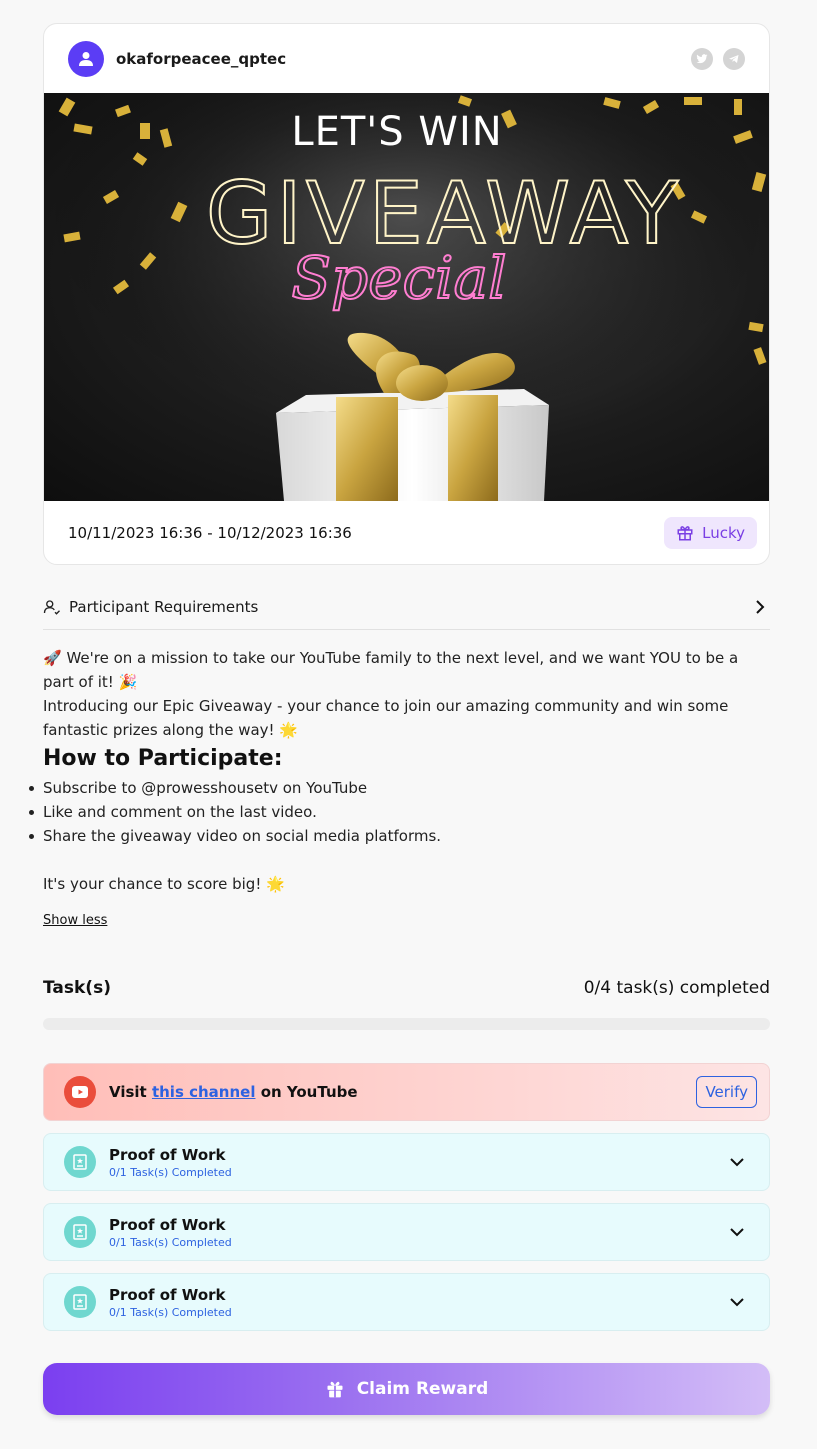  What do you see at coordinates (75, 921) in the screenshot?
I see `show-less-link: Show less` at bounding box center [75, 921].